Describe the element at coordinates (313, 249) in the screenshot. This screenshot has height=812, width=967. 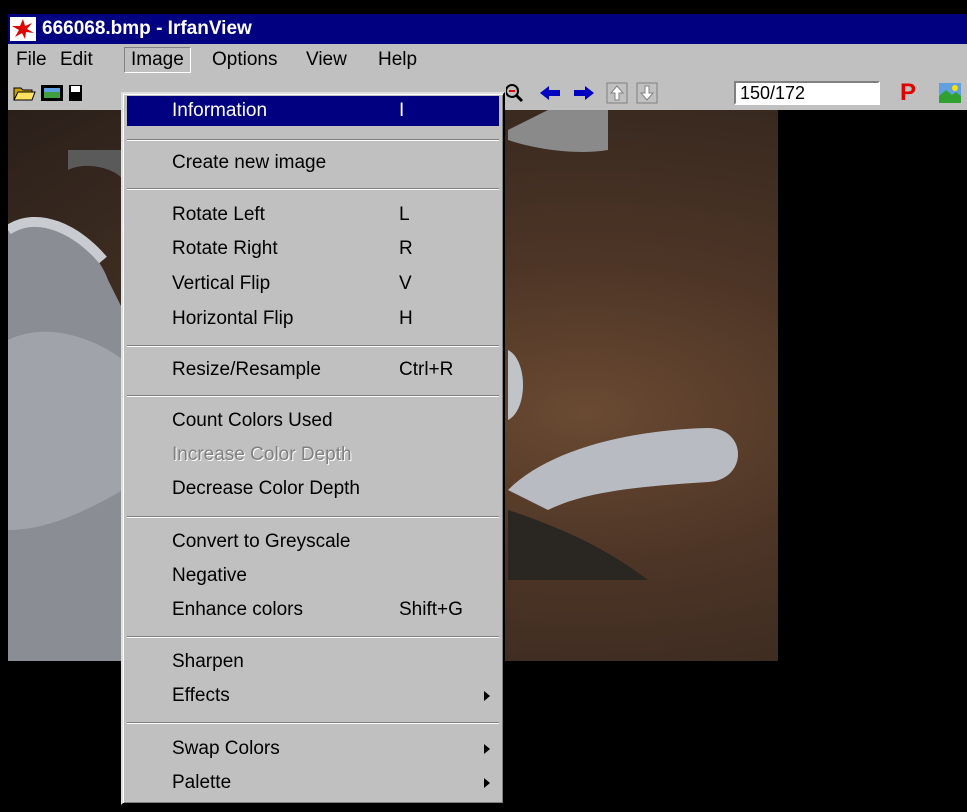
I see `menu-item-rotate-right: Rotate Right R` at that location.